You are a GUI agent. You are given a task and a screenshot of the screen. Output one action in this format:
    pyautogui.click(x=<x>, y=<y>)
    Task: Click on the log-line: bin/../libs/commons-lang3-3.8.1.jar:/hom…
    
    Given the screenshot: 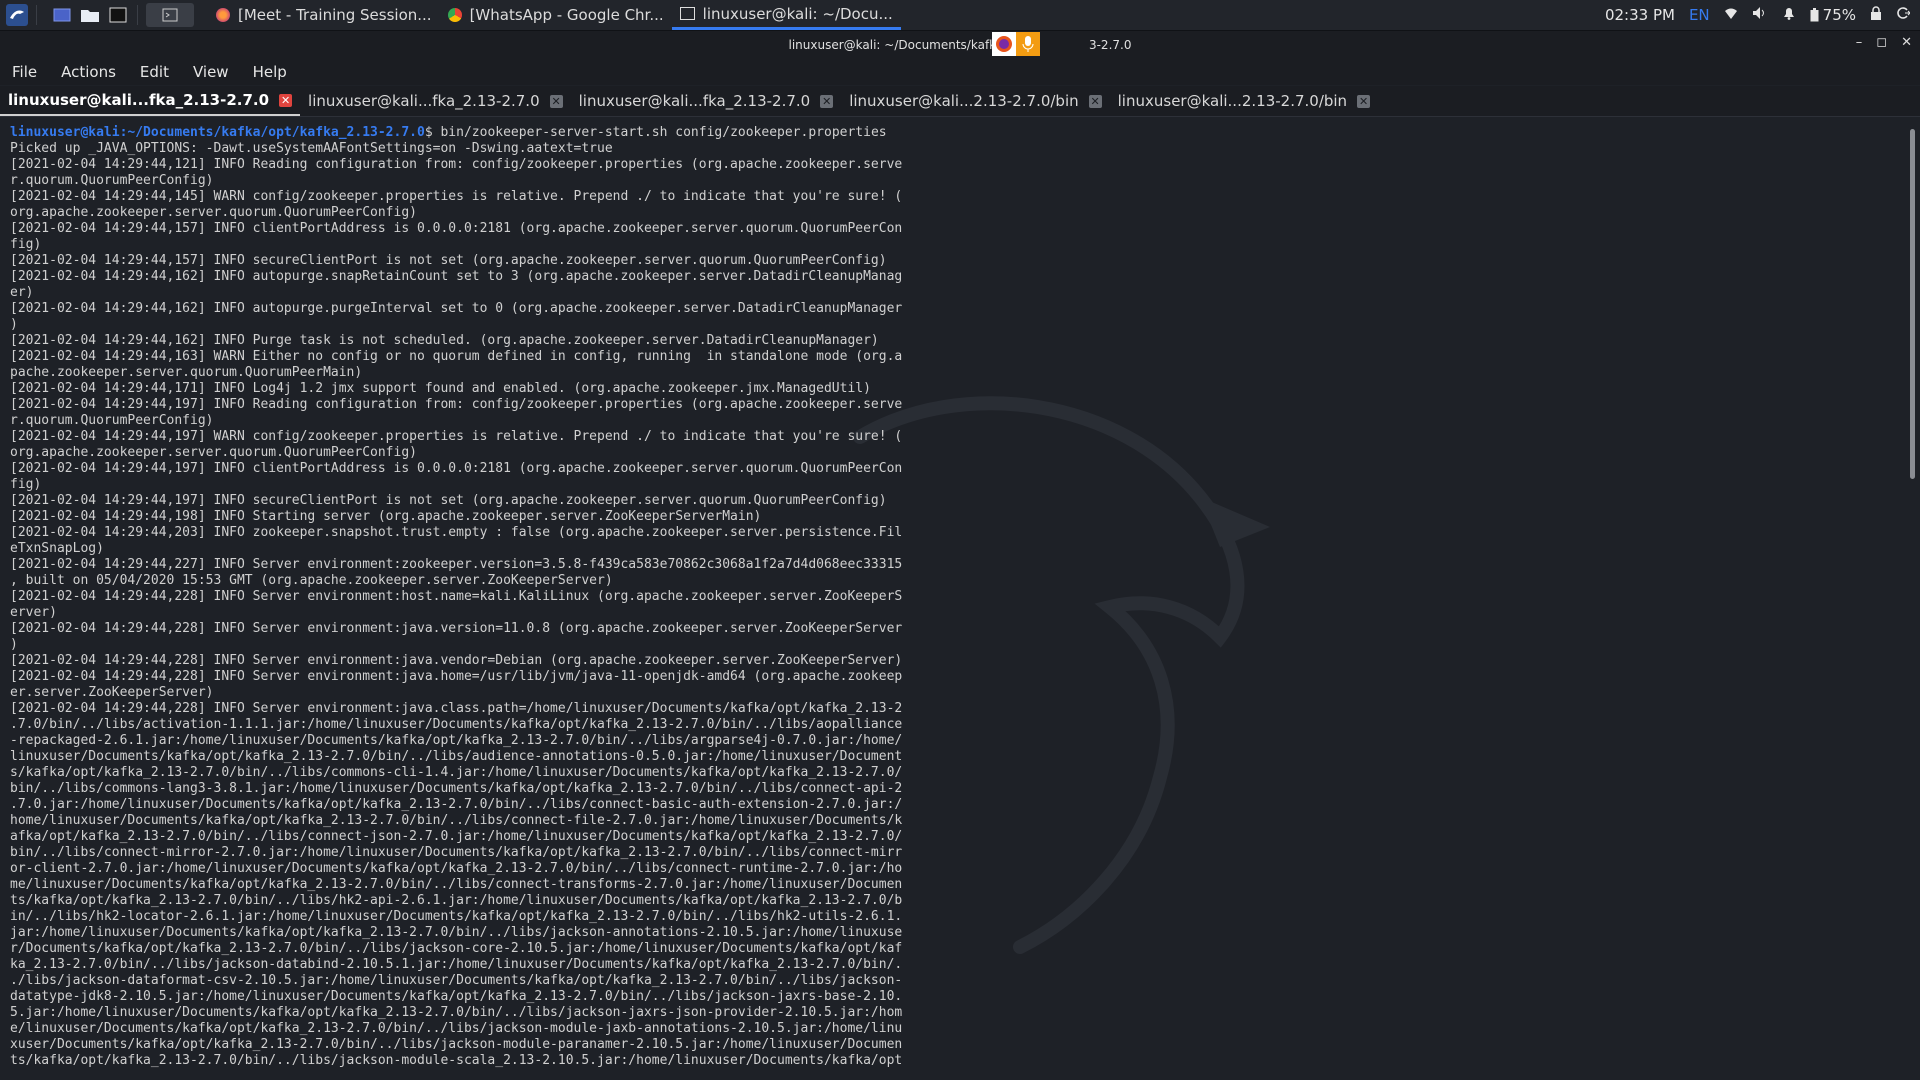 What is the action you would take?
    pyautogui.click(x=456, y=788)
    